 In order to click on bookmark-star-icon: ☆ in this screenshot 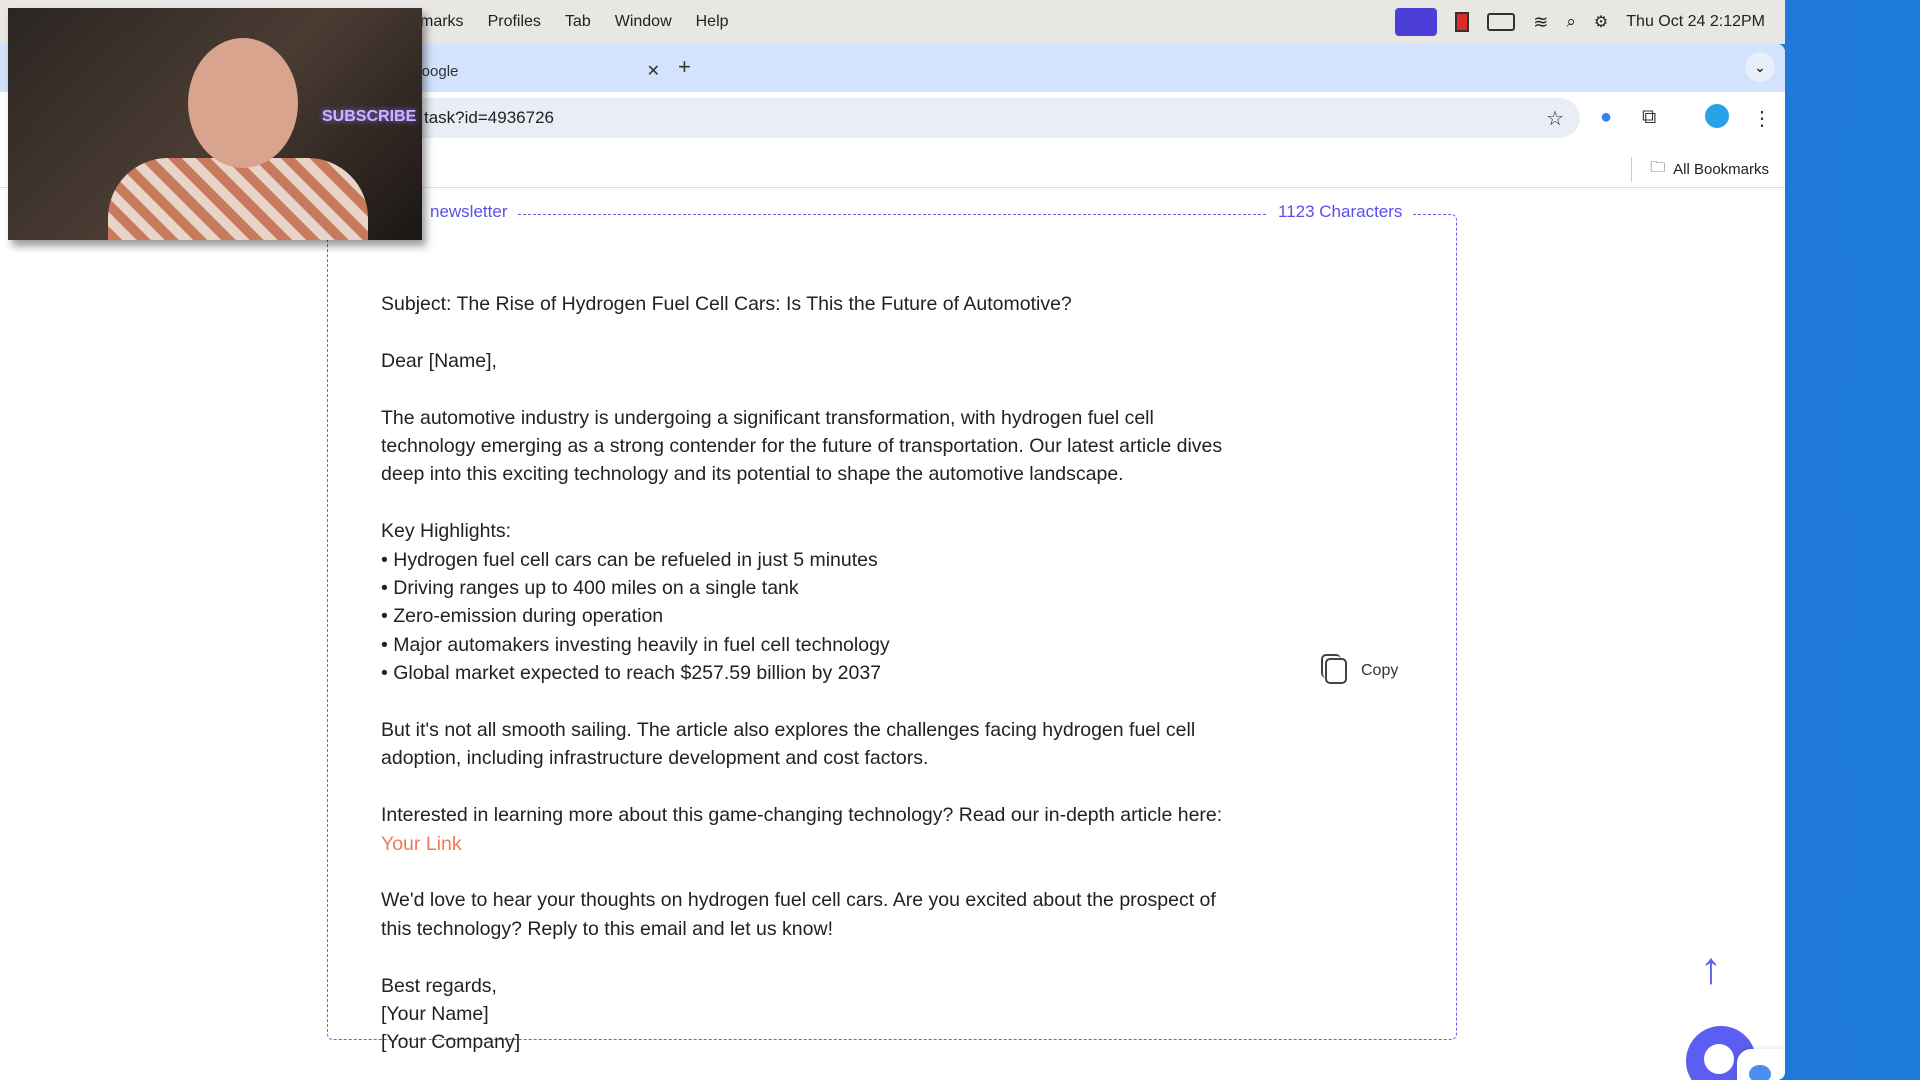, I will do `click(1555, 118)`.